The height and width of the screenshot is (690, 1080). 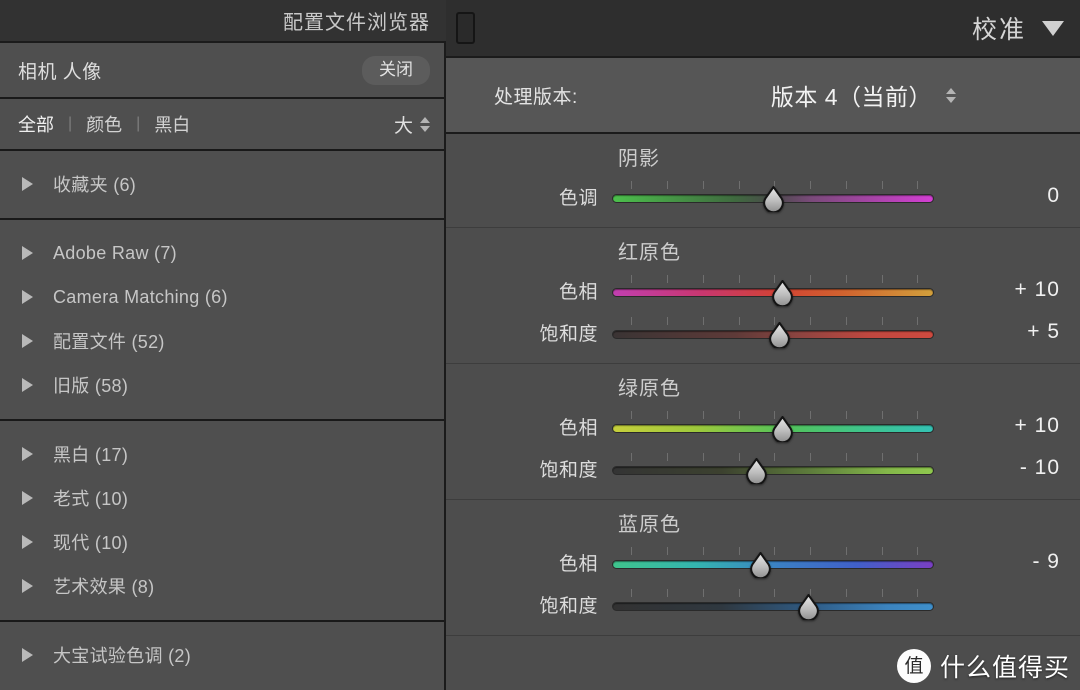 What do you see at coordinates (1007, 332) in the screenshot?
I see `slider-value: + 5` at bounding box center [1007, 332].